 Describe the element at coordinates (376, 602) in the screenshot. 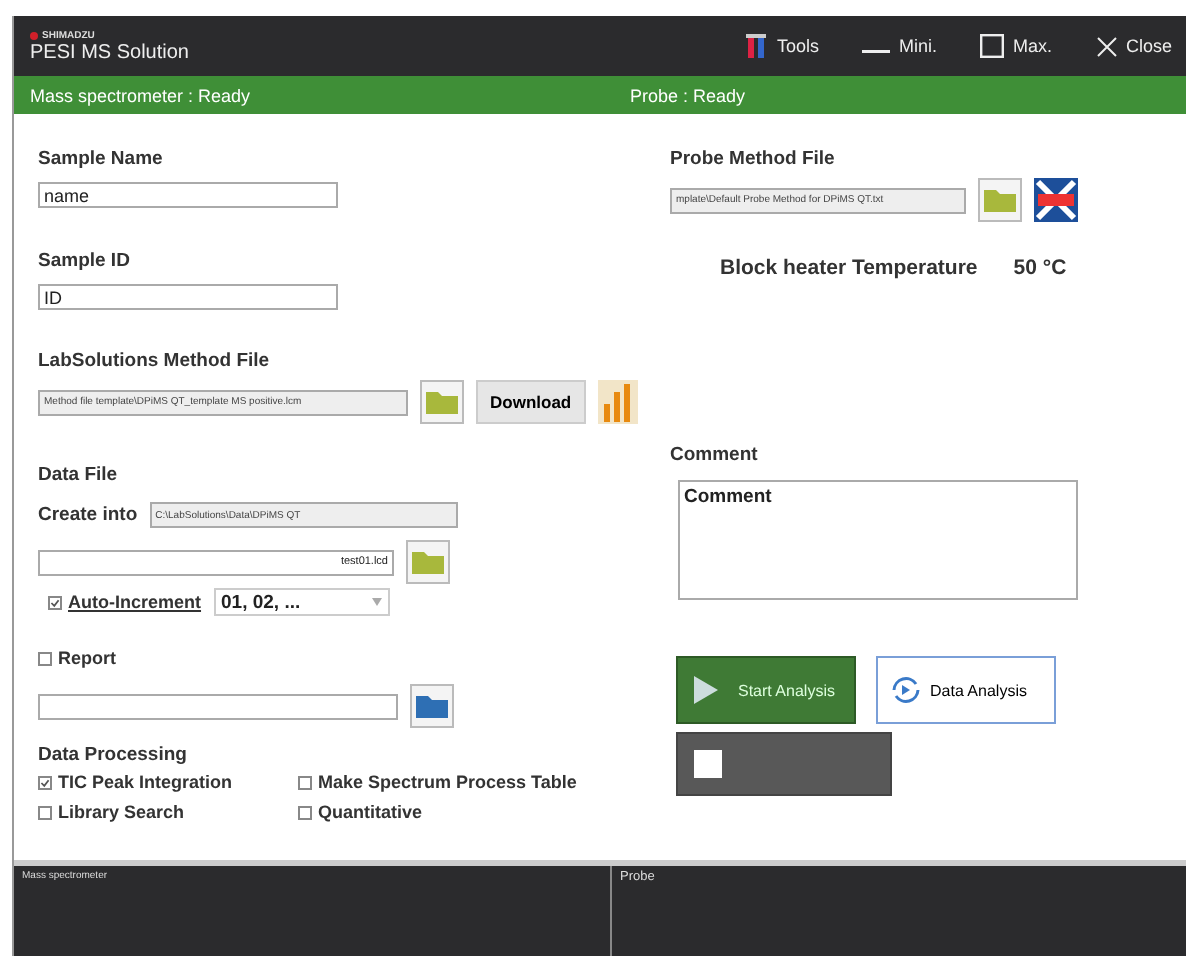

I see `caret-icon` at that location.